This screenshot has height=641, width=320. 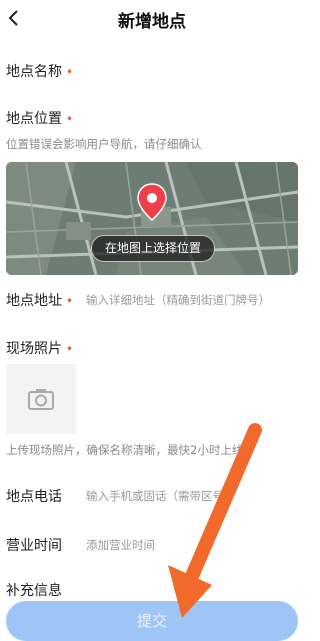 I want to click on place-name-field: 地点名称 •, so click(x=39, y=71).